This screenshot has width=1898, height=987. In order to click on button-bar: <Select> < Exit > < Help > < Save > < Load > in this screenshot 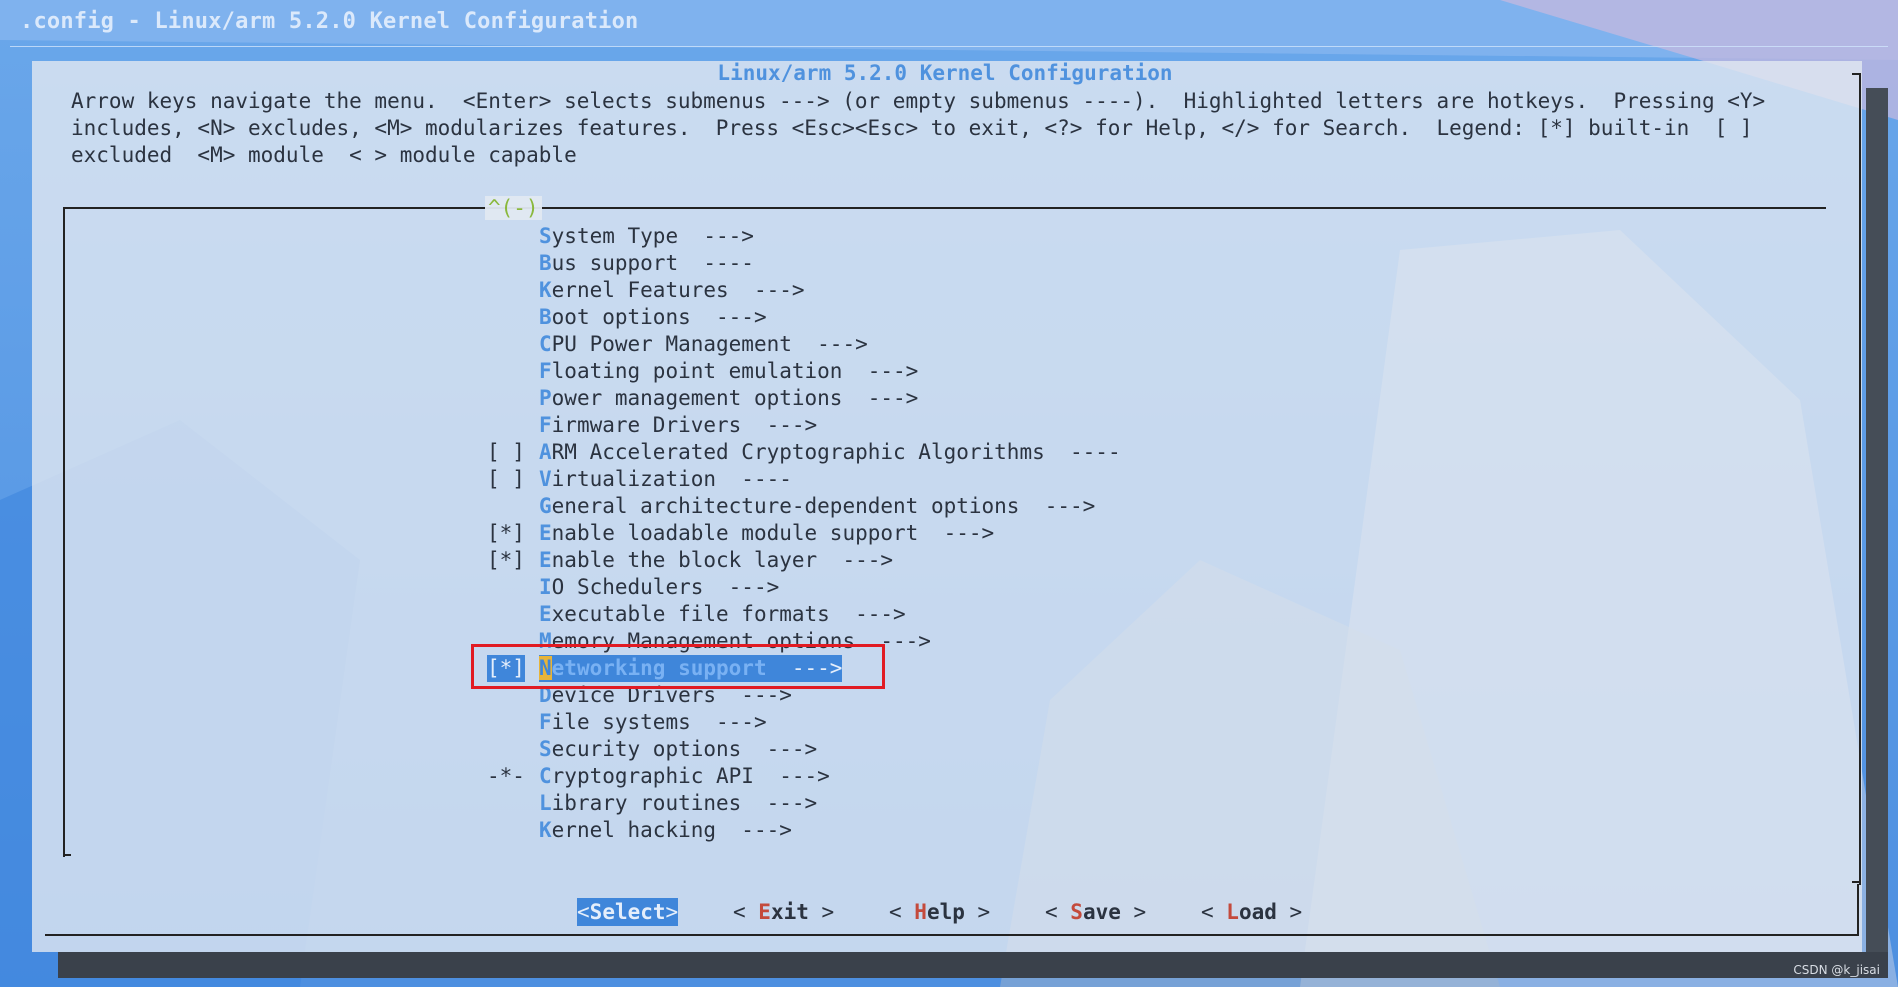, I will do `click(949, 912)`.